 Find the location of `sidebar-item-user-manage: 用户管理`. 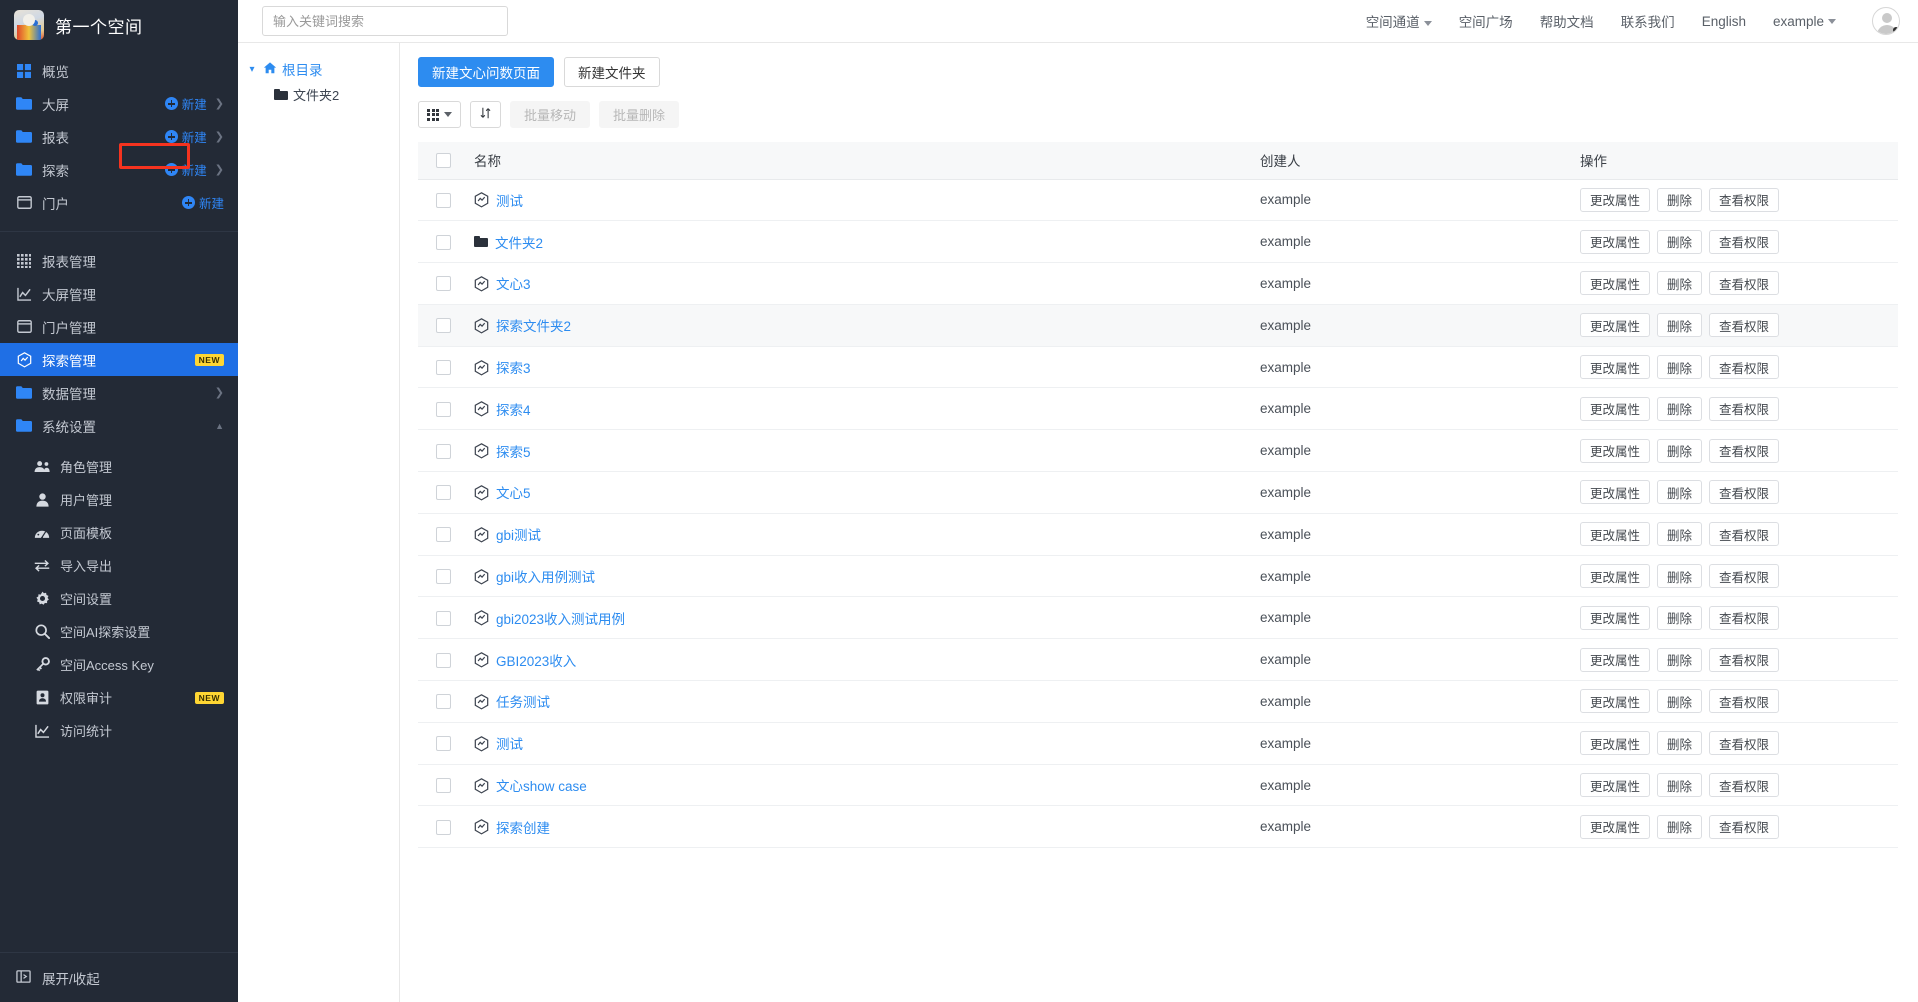

sidebar-item-user-manage: 用户管理 is located at coordinates (119, 499).